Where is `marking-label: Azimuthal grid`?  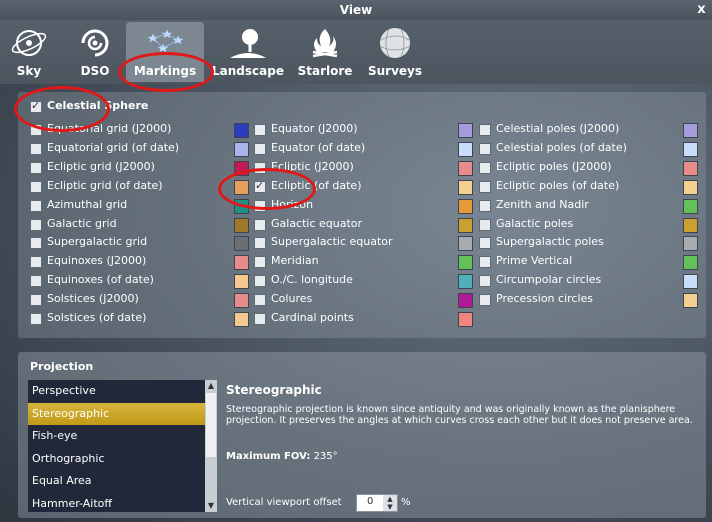
marking-label: Azimuthal grid is located at coordinates (87, 204).